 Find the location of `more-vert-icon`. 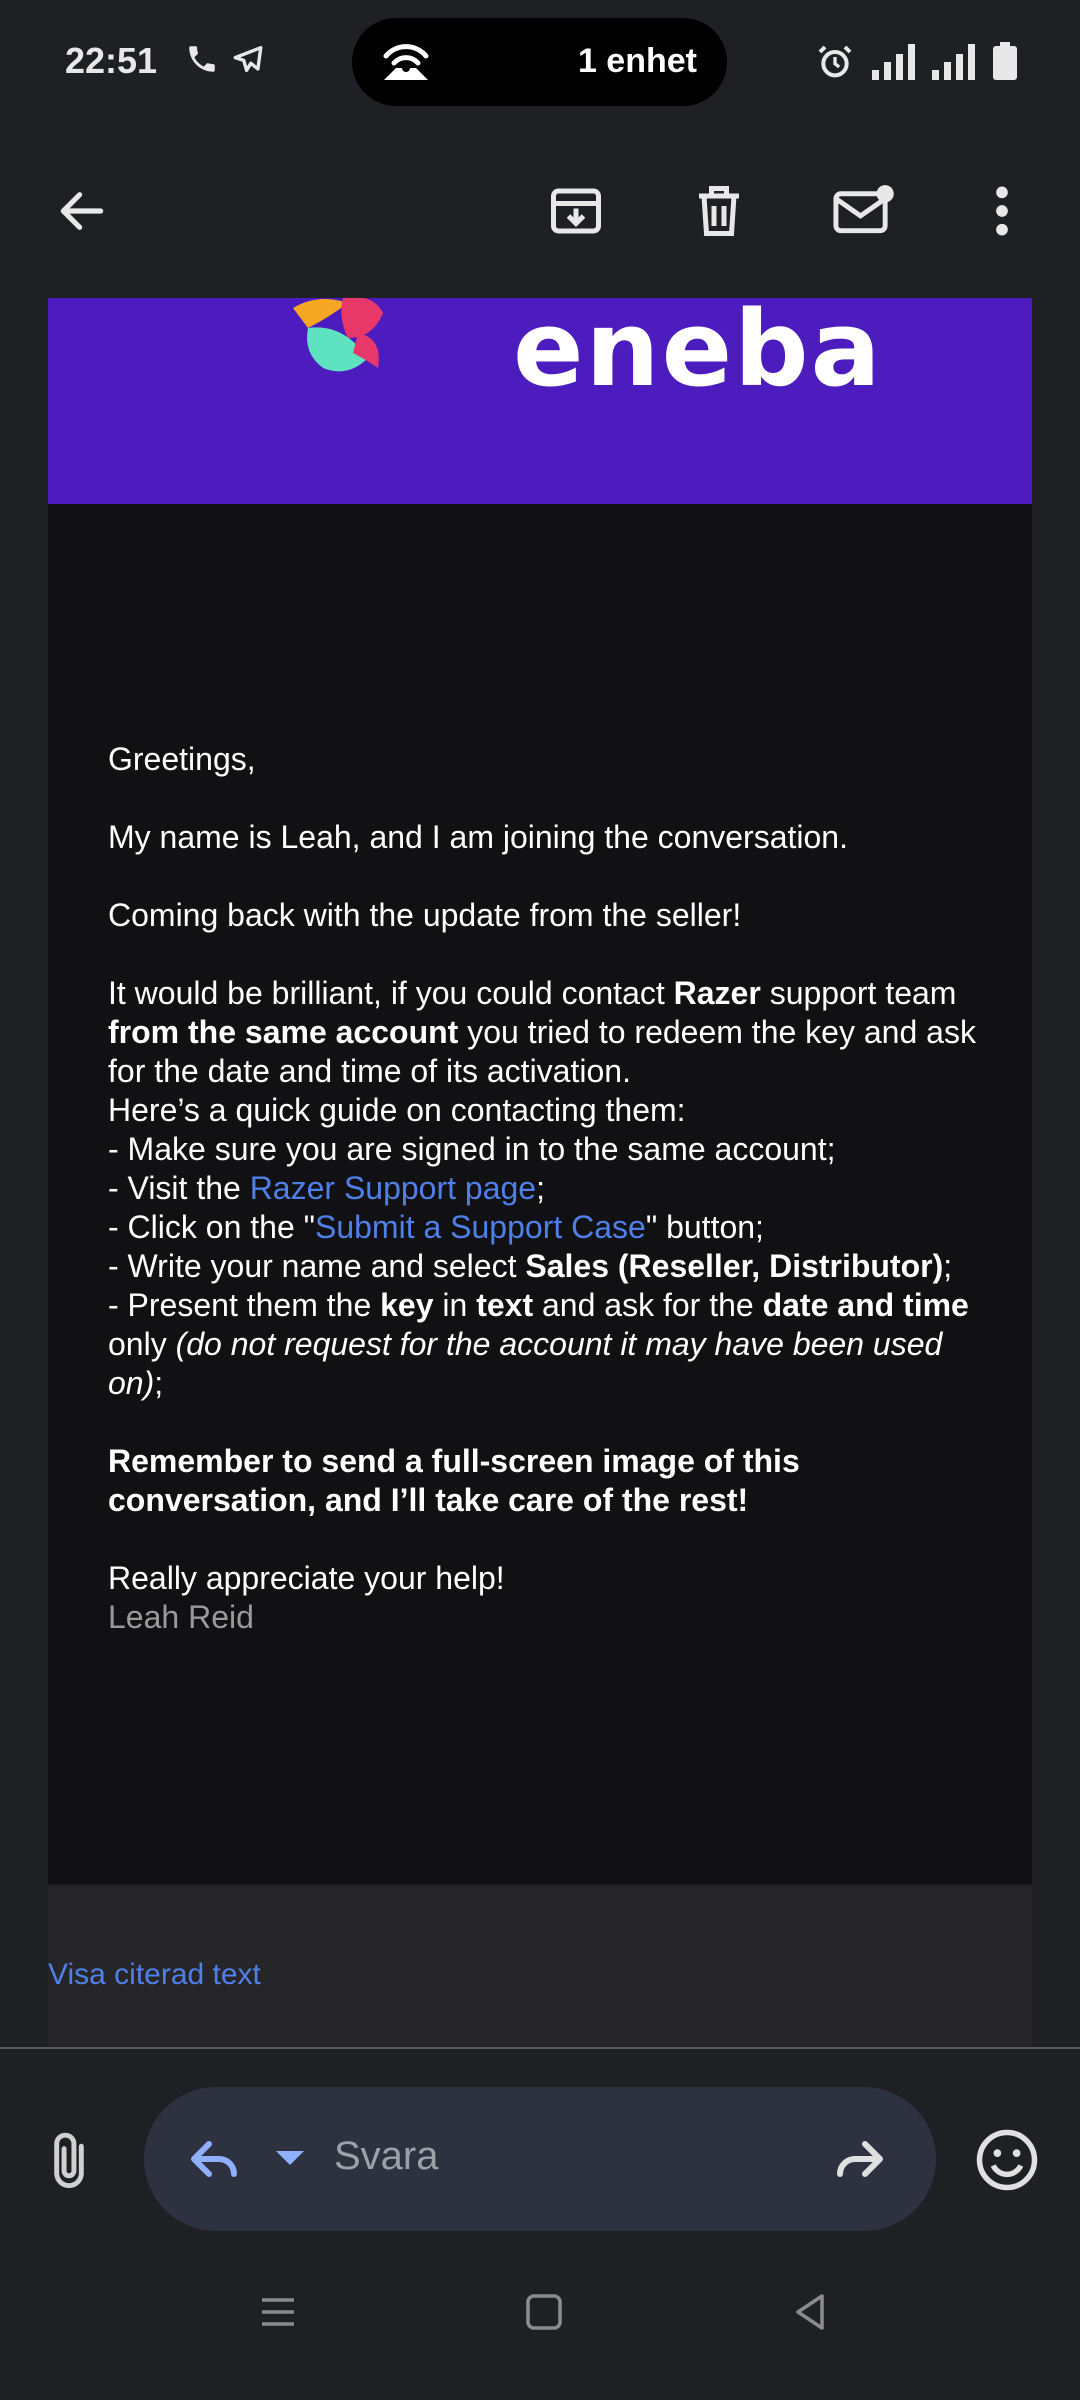

more-vert-icon is located at coordinates (1002, 211).